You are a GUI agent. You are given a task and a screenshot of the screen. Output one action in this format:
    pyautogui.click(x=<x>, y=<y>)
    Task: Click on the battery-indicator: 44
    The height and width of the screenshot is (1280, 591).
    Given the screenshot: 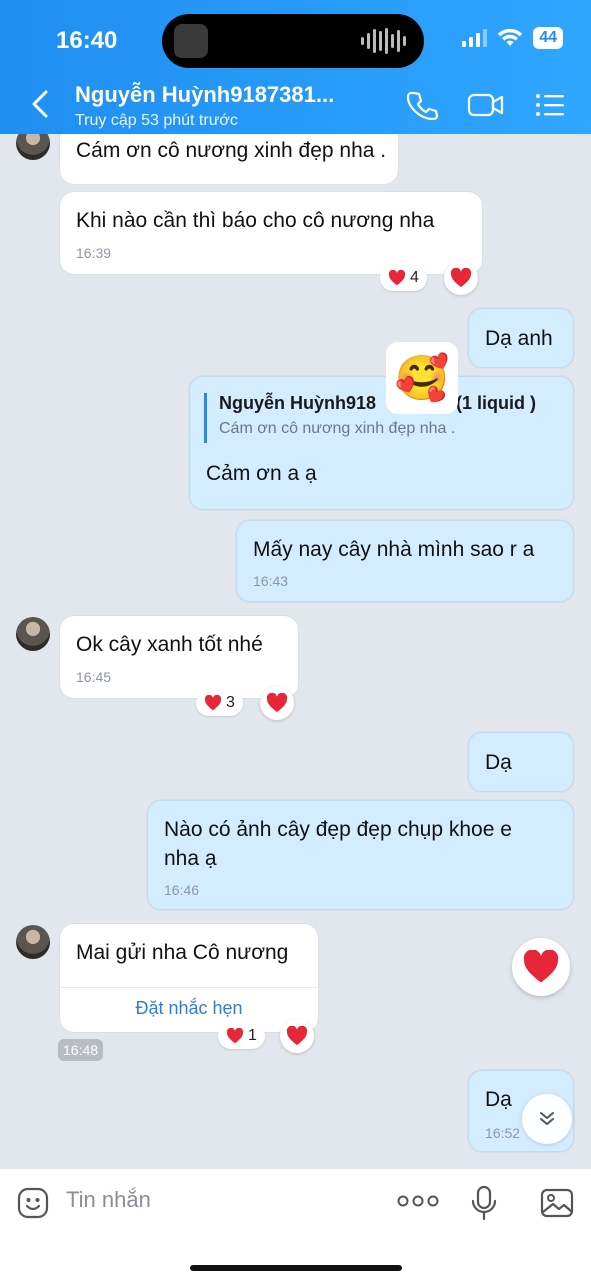 What is the action you would take?
    pyautogui.click(x=548, y=38)
    